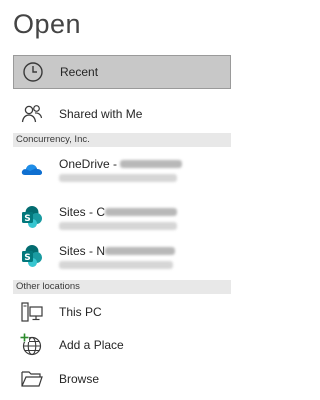 This screenshot has width=320, height=400. I want to click on nav-item-recent-label: Recent, so click(79, 72).